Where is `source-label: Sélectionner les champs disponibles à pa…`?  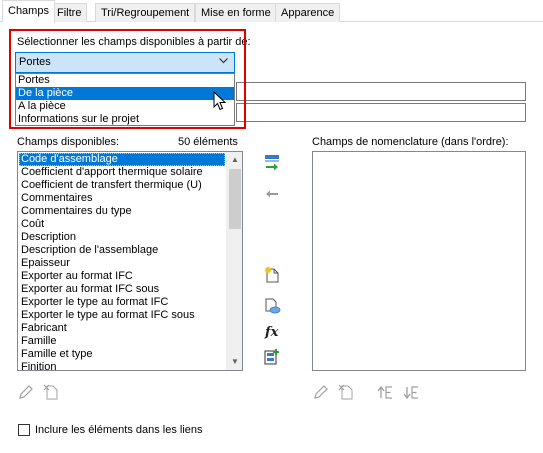 source-label: Sélectionner les champs disponibles à pa… is located at coordinates (134, 42).